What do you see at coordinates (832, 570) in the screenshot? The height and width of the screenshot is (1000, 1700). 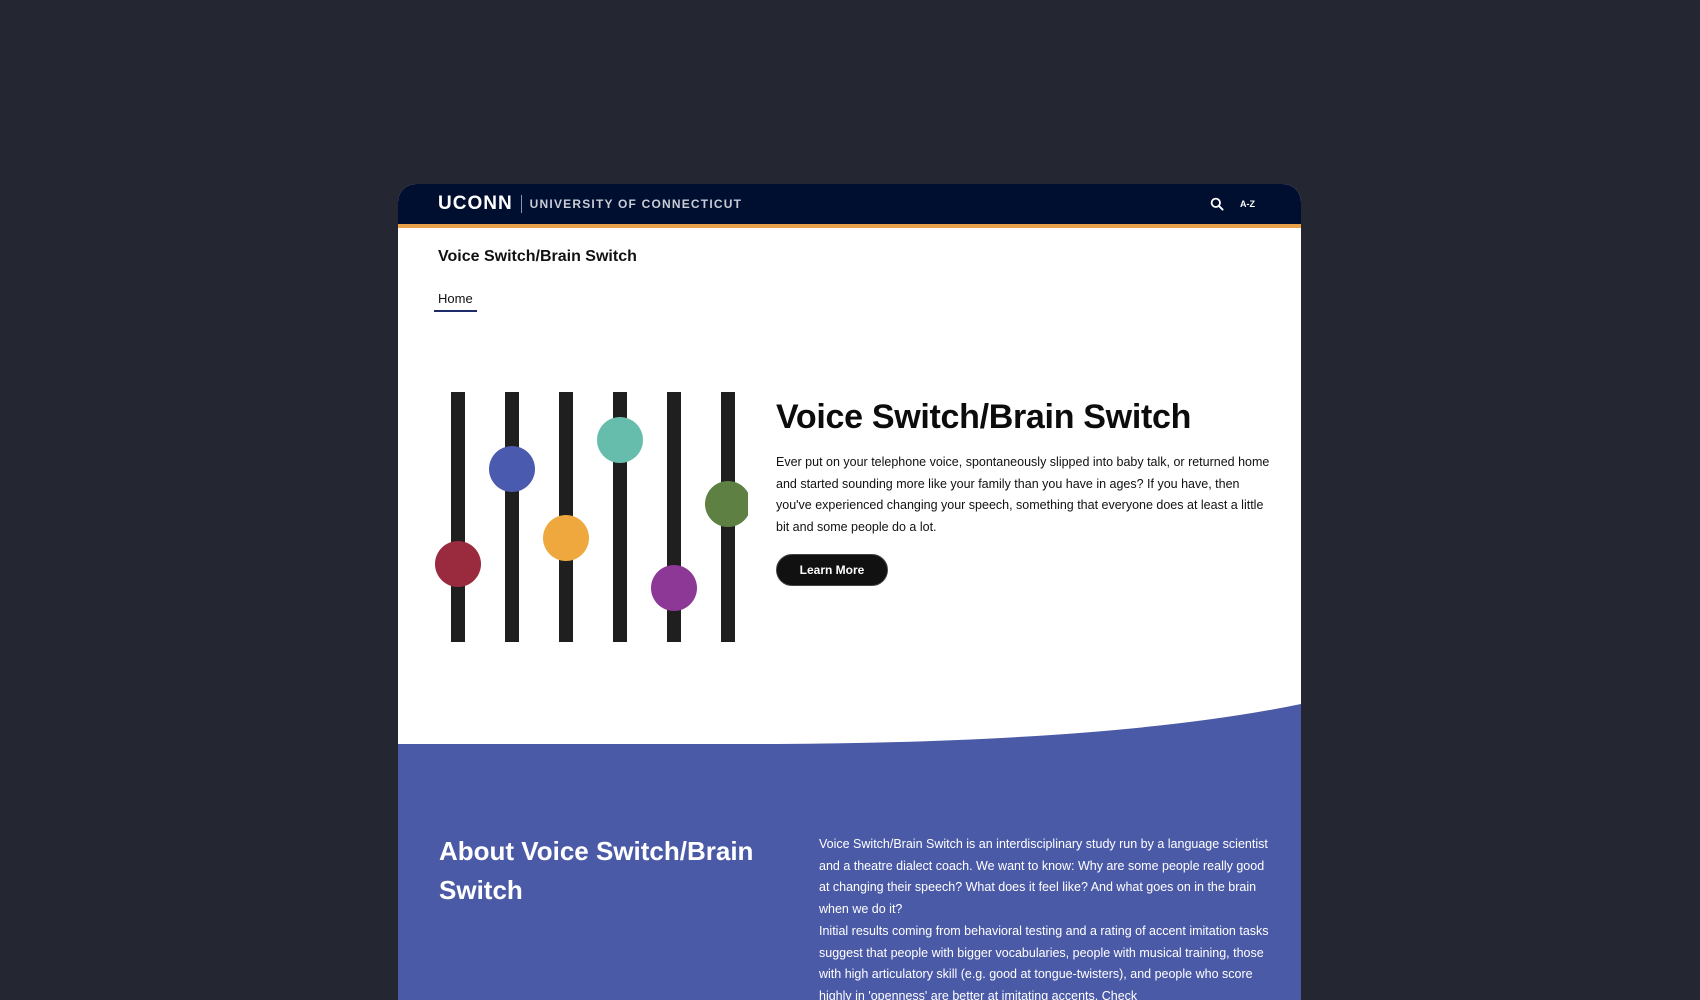 I see `learn-more-button: Learn More` at bounding box center [832, 570].